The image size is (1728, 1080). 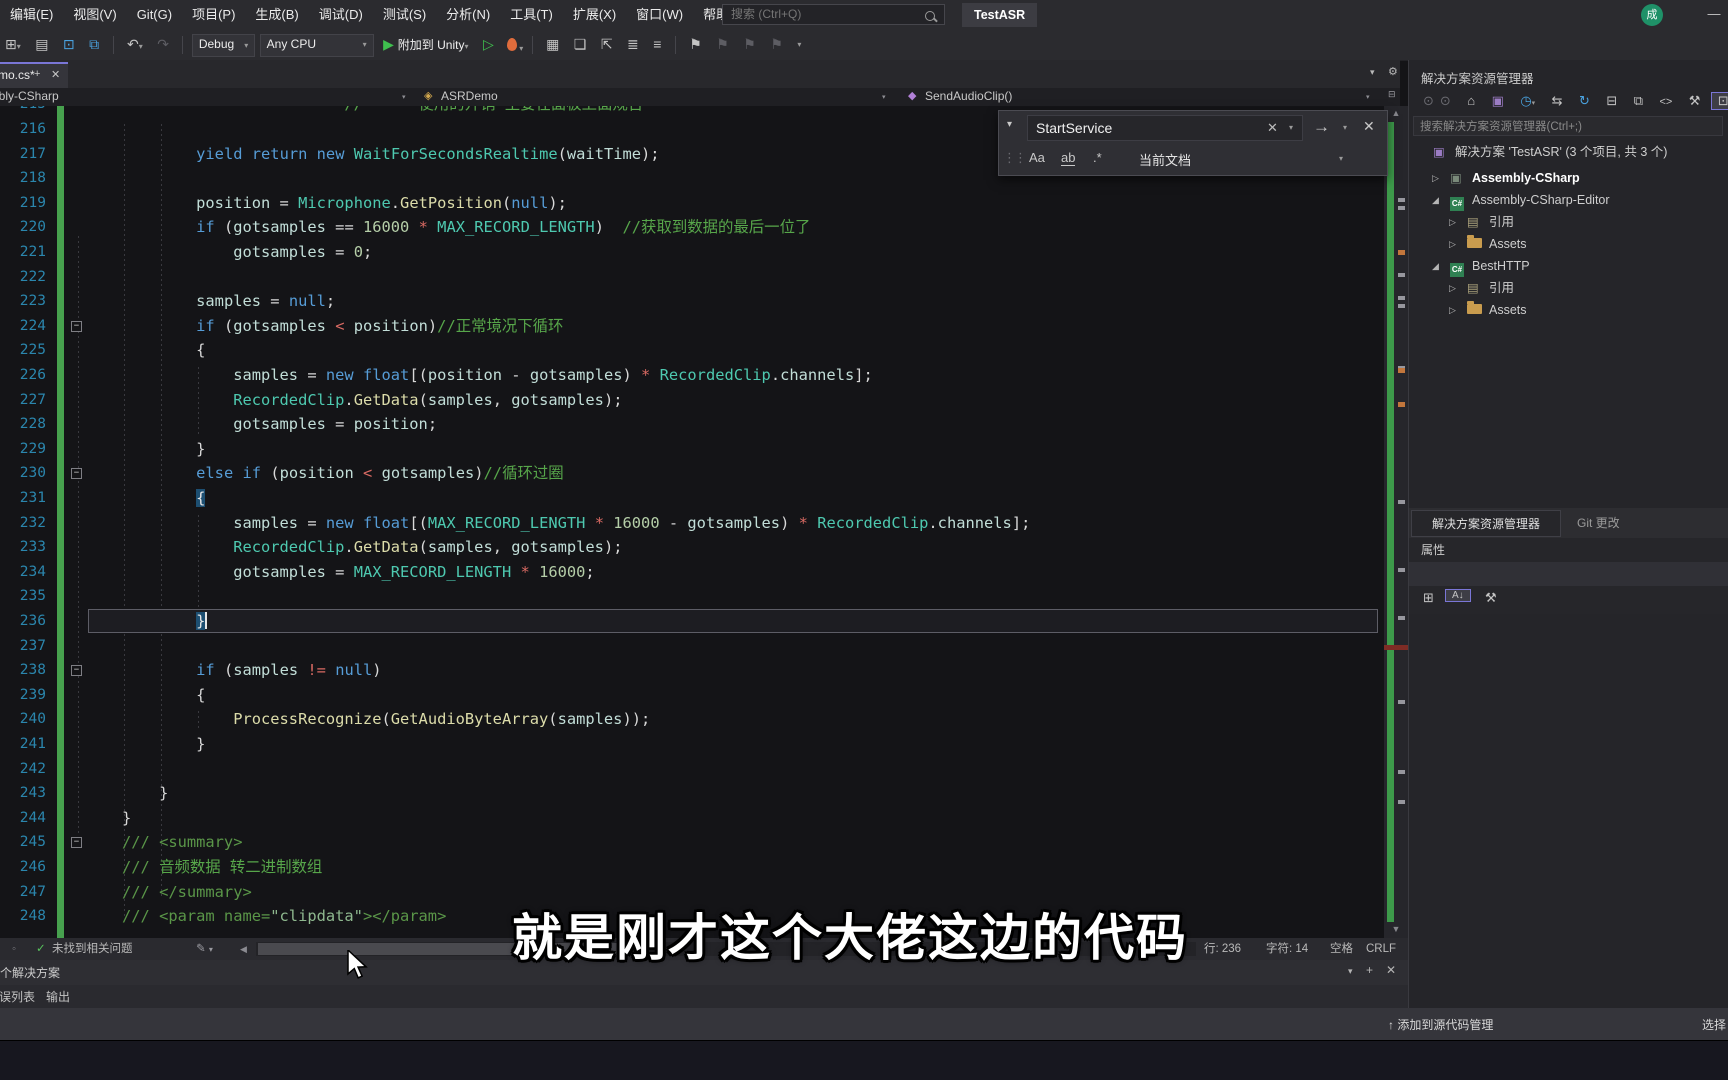 What do you see at coordinates (1448, 101) in the screenshot?
I see `forward-icon: ⊙` at bounding box center [1448, 101].